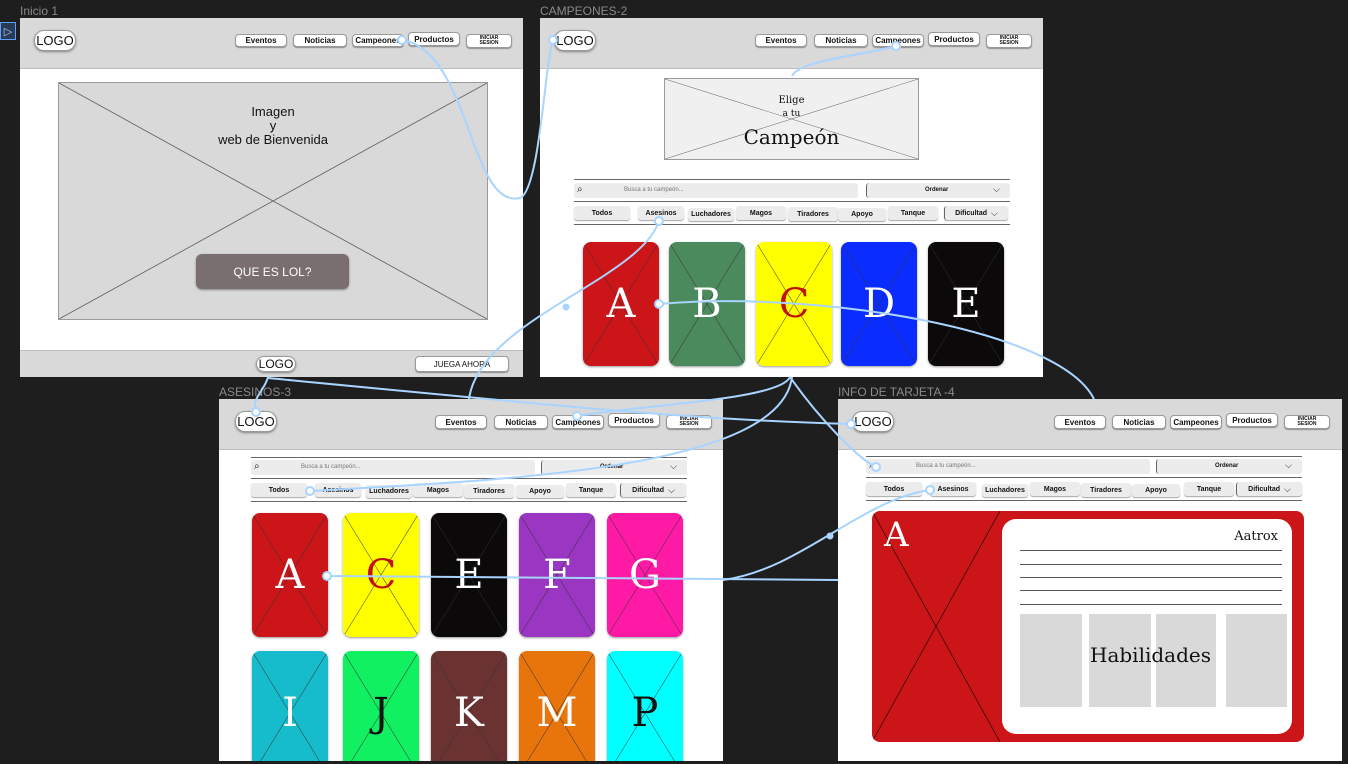  I want to click on champion-card: K, so click(469, 706).